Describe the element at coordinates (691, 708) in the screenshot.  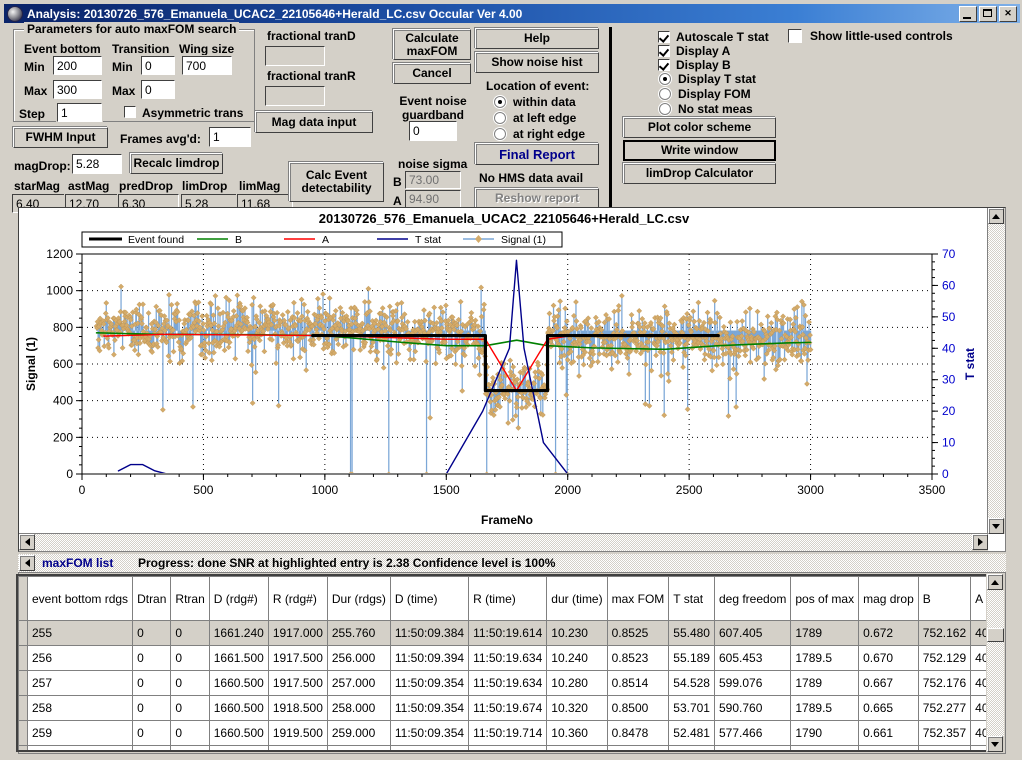
I see `table-cell: 53.701` at that location.